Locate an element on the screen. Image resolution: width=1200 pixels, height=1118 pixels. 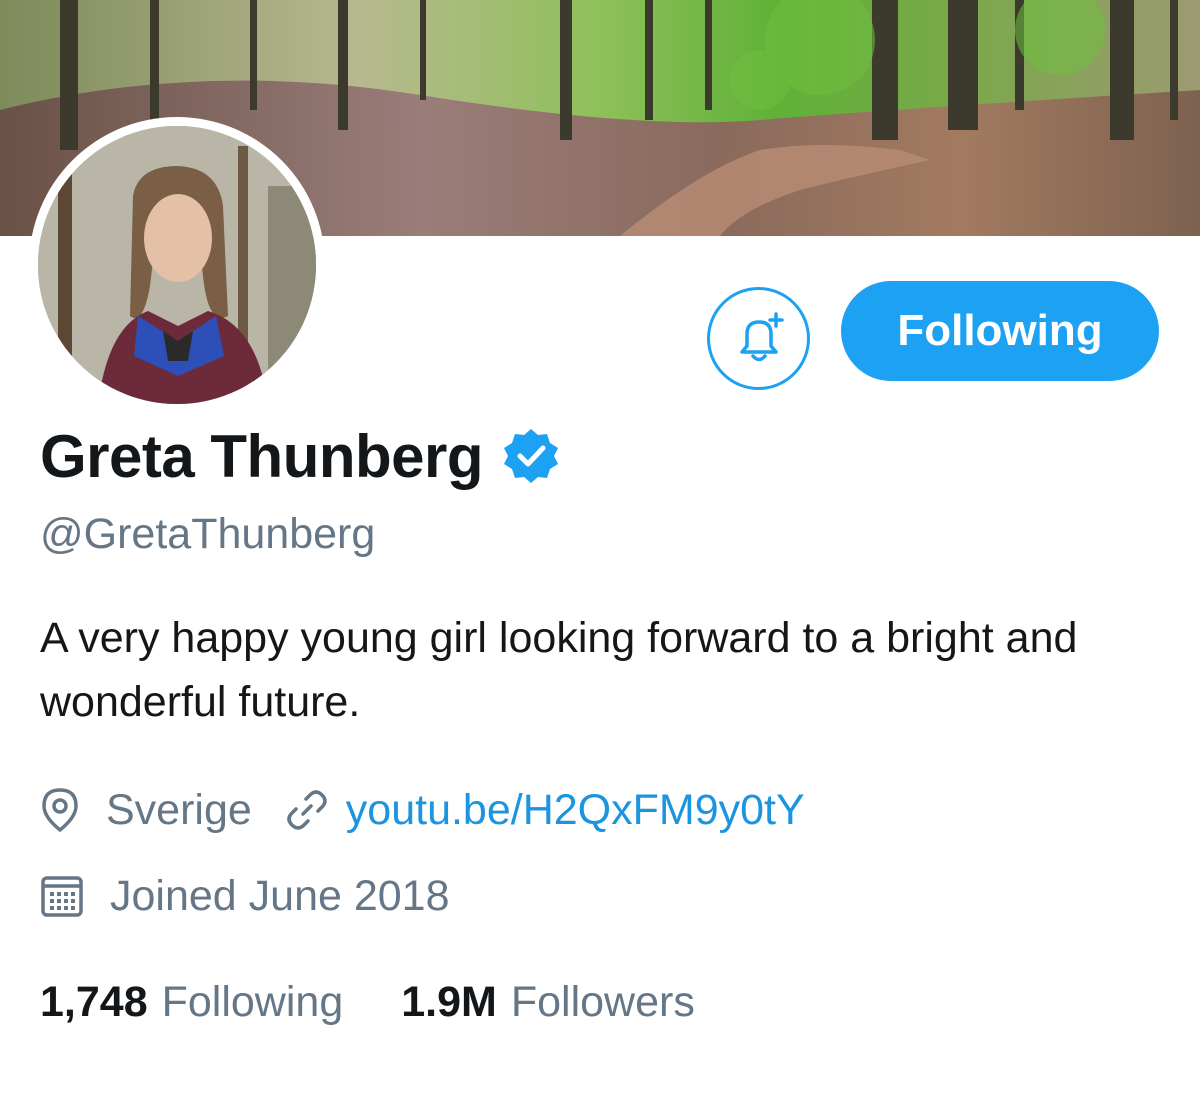
profile-meta-joined: Joined June 2018 is located at coordinates (245, 896).